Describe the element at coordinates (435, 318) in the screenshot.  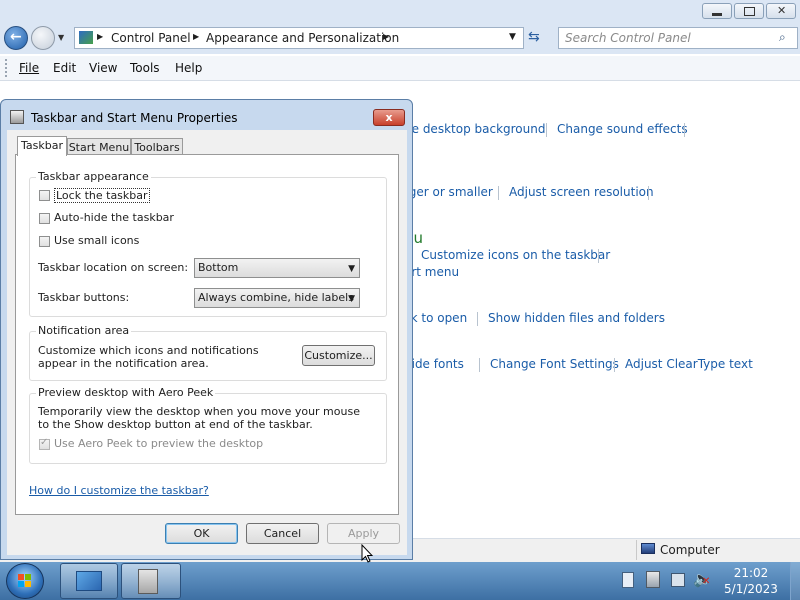
I see `link-single-click-to-open: ck to open` at that location.